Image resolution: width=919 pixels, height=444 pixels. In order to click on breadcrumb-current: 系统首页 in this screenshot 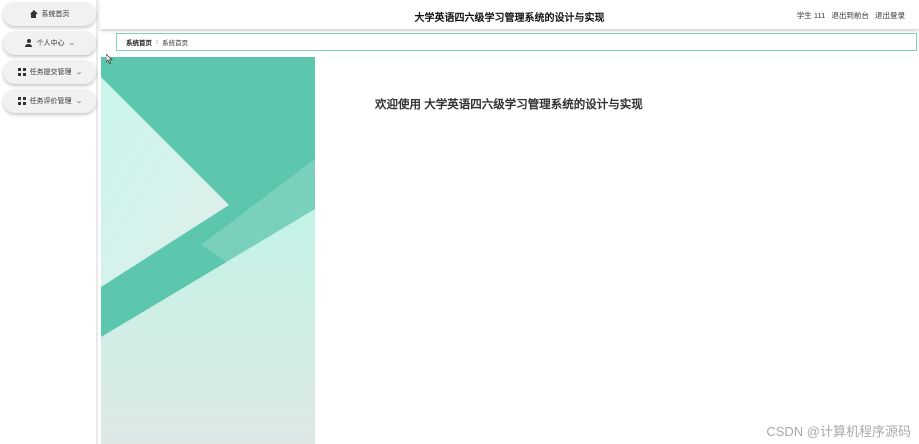, I will do `click(175, 43)`.